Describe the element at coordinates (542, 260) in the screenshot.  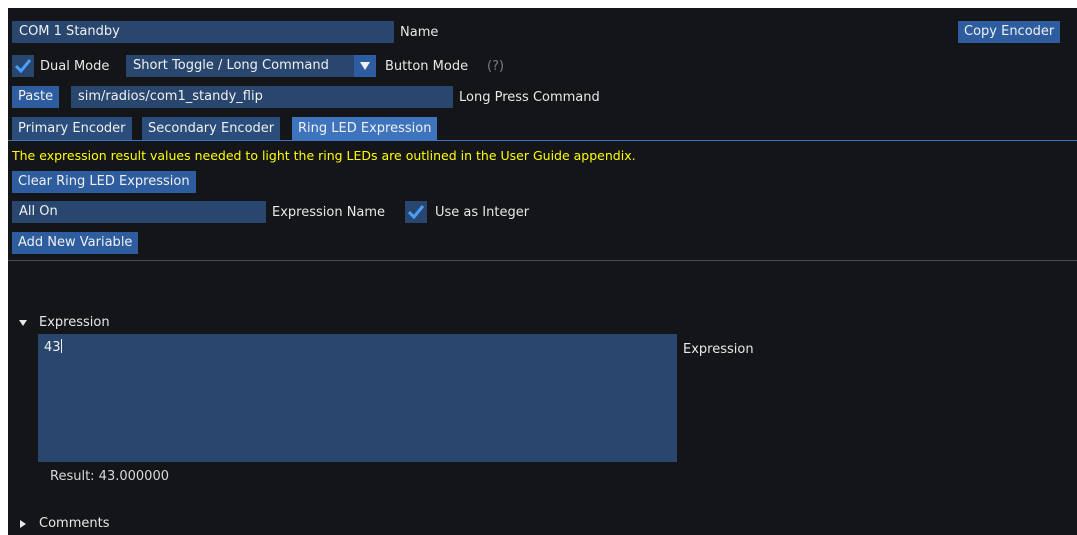
I see `section-separator` at that location.